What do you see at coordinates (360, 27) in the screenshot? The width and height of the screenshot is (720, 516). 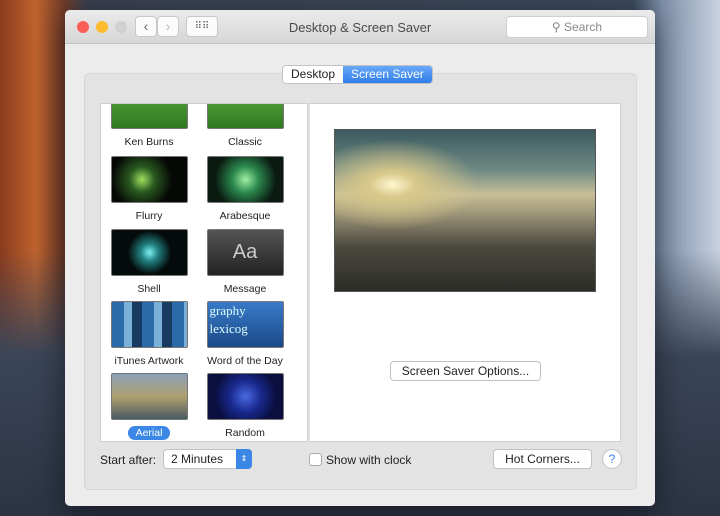 I see `title-bar: ‹ › ⠿⠿ Desktop & Screen Saver ⚲ Search` at bounding box center [360, 27].